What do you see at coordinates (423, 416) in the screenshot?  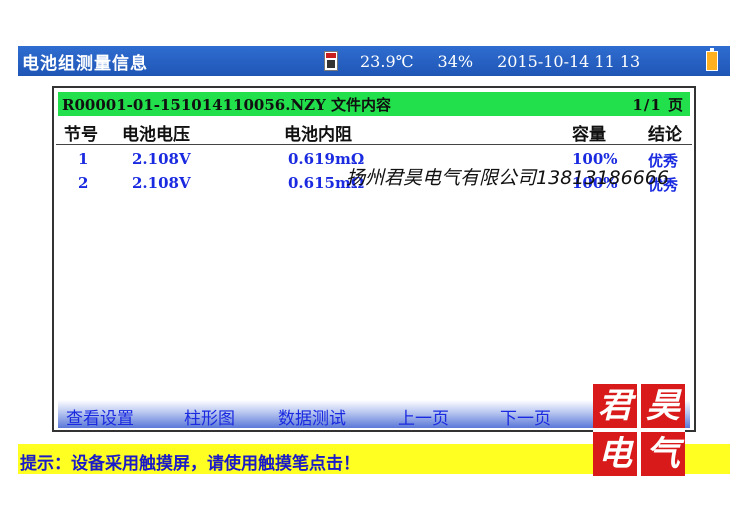 I see `prev-page-button: 上一页` at bounding box center [423, 416].